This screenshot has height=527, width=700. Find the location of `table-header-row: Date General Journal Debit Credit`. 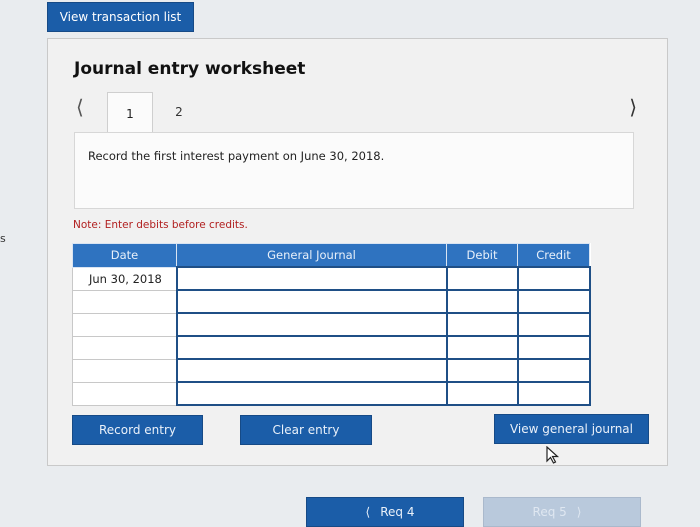

table-header-row: Date General Journal Debit Credit is located at coordinates (331, 255).